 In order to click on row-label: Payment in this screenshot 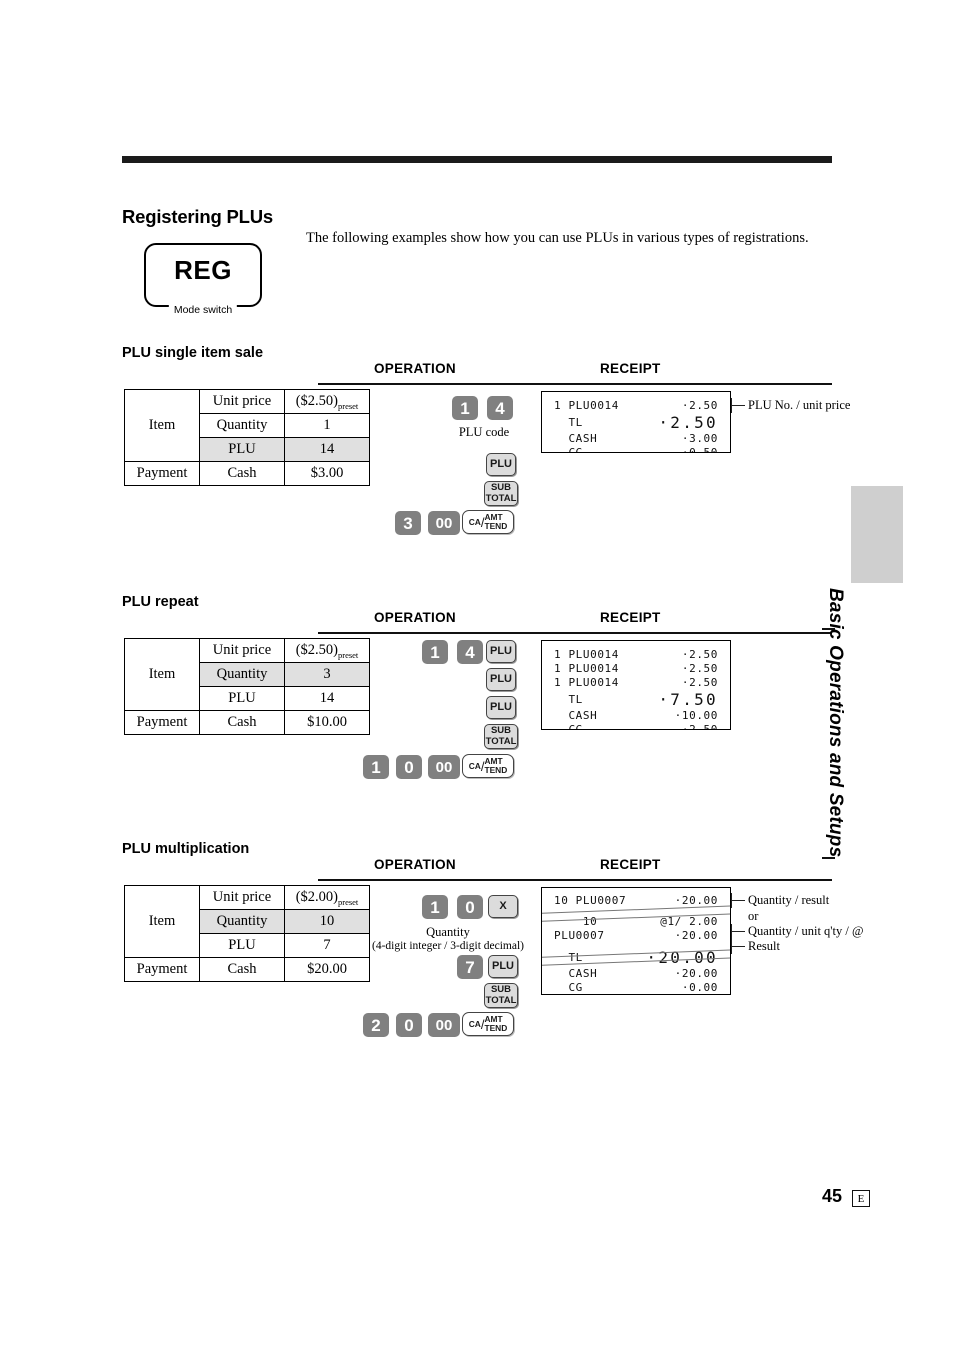, I will do `click(162, 722)`.